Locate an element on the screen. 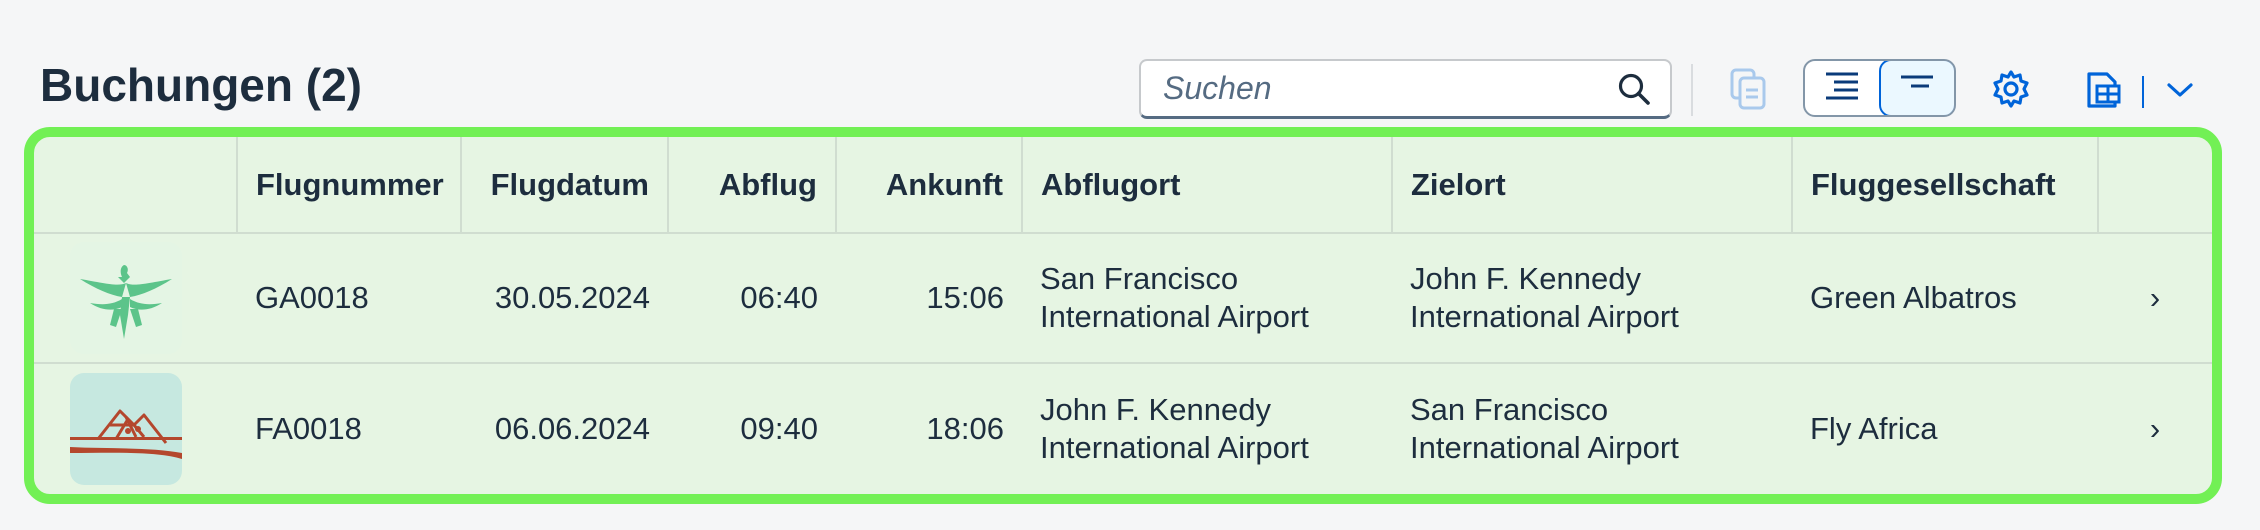 This screenshot has width=2260, height=530. abflugort-line1: John F. Kennedy is located at coordinates (1155, 409).